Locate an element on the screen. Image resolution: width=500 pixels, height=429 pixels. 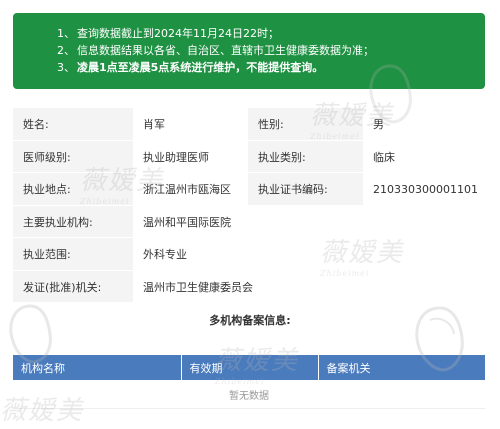
notice-item-2: 2、 信息数据结果以各省、自治区、直辖市卫生健康委数据为准； is located at coordinates (271, 50).